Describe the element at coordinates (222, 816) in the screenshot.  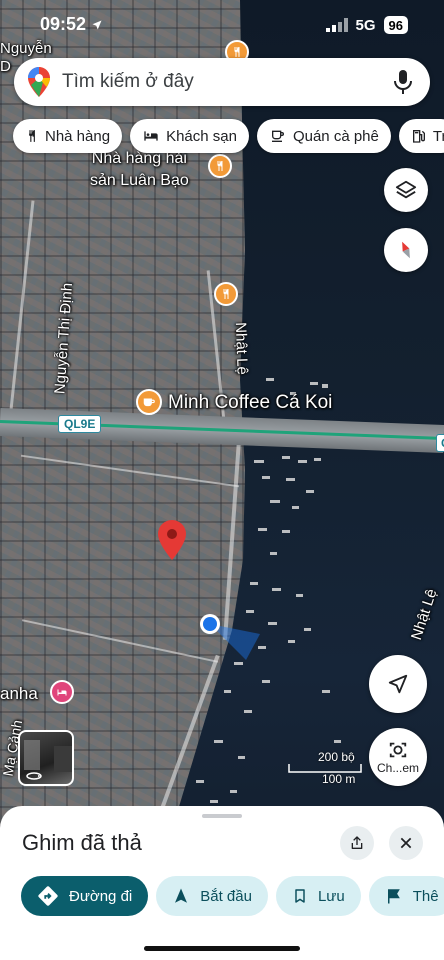
I see `sheet-grabber` at that location.